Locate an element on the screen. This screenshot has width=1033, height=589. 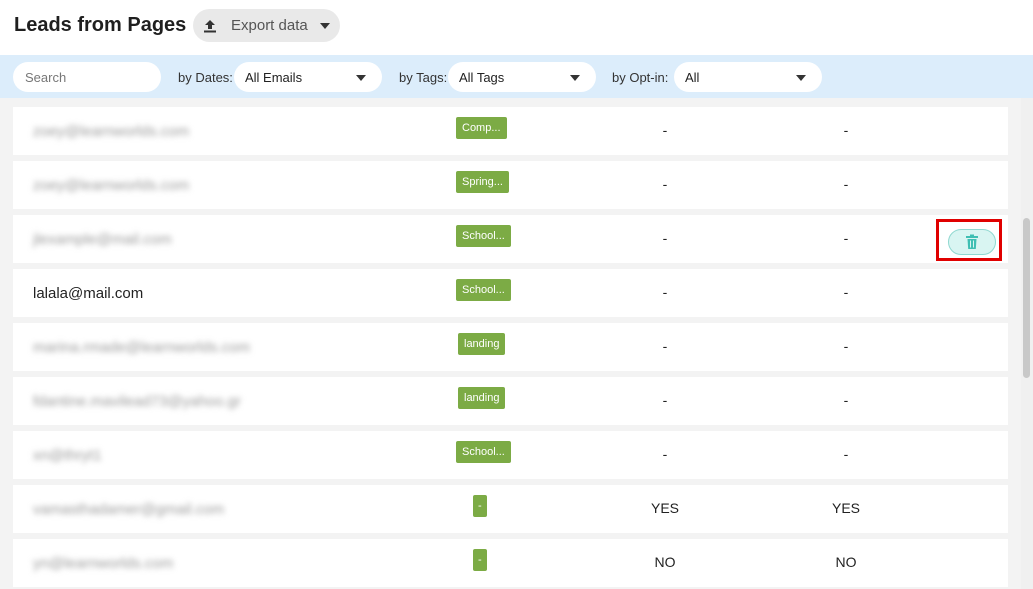
lead-col-2: NO is located at coordinates (846, 562).